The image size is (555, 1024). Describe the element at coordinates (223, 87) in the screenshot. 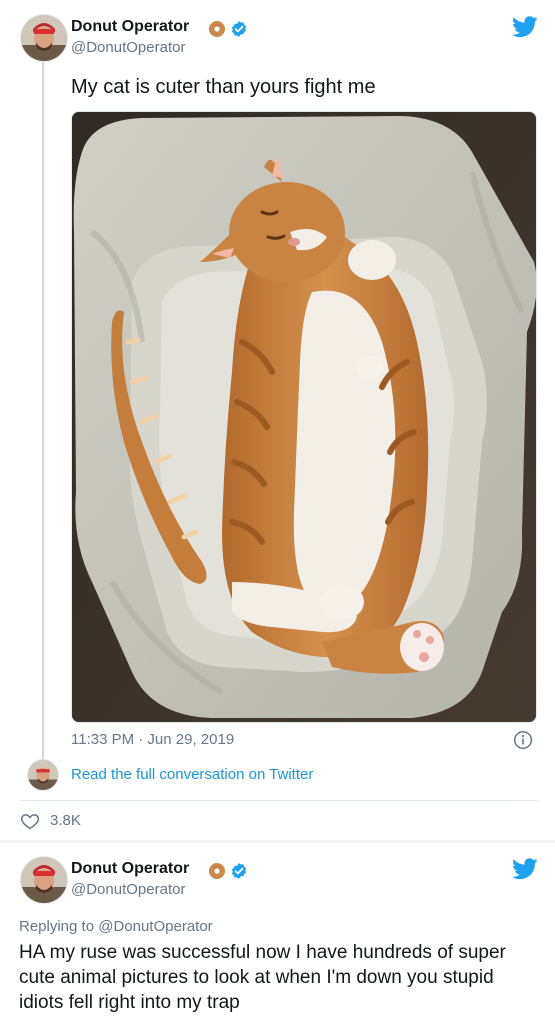

I see `tweet-text: My cat is cuter than yours fight me` at that location.